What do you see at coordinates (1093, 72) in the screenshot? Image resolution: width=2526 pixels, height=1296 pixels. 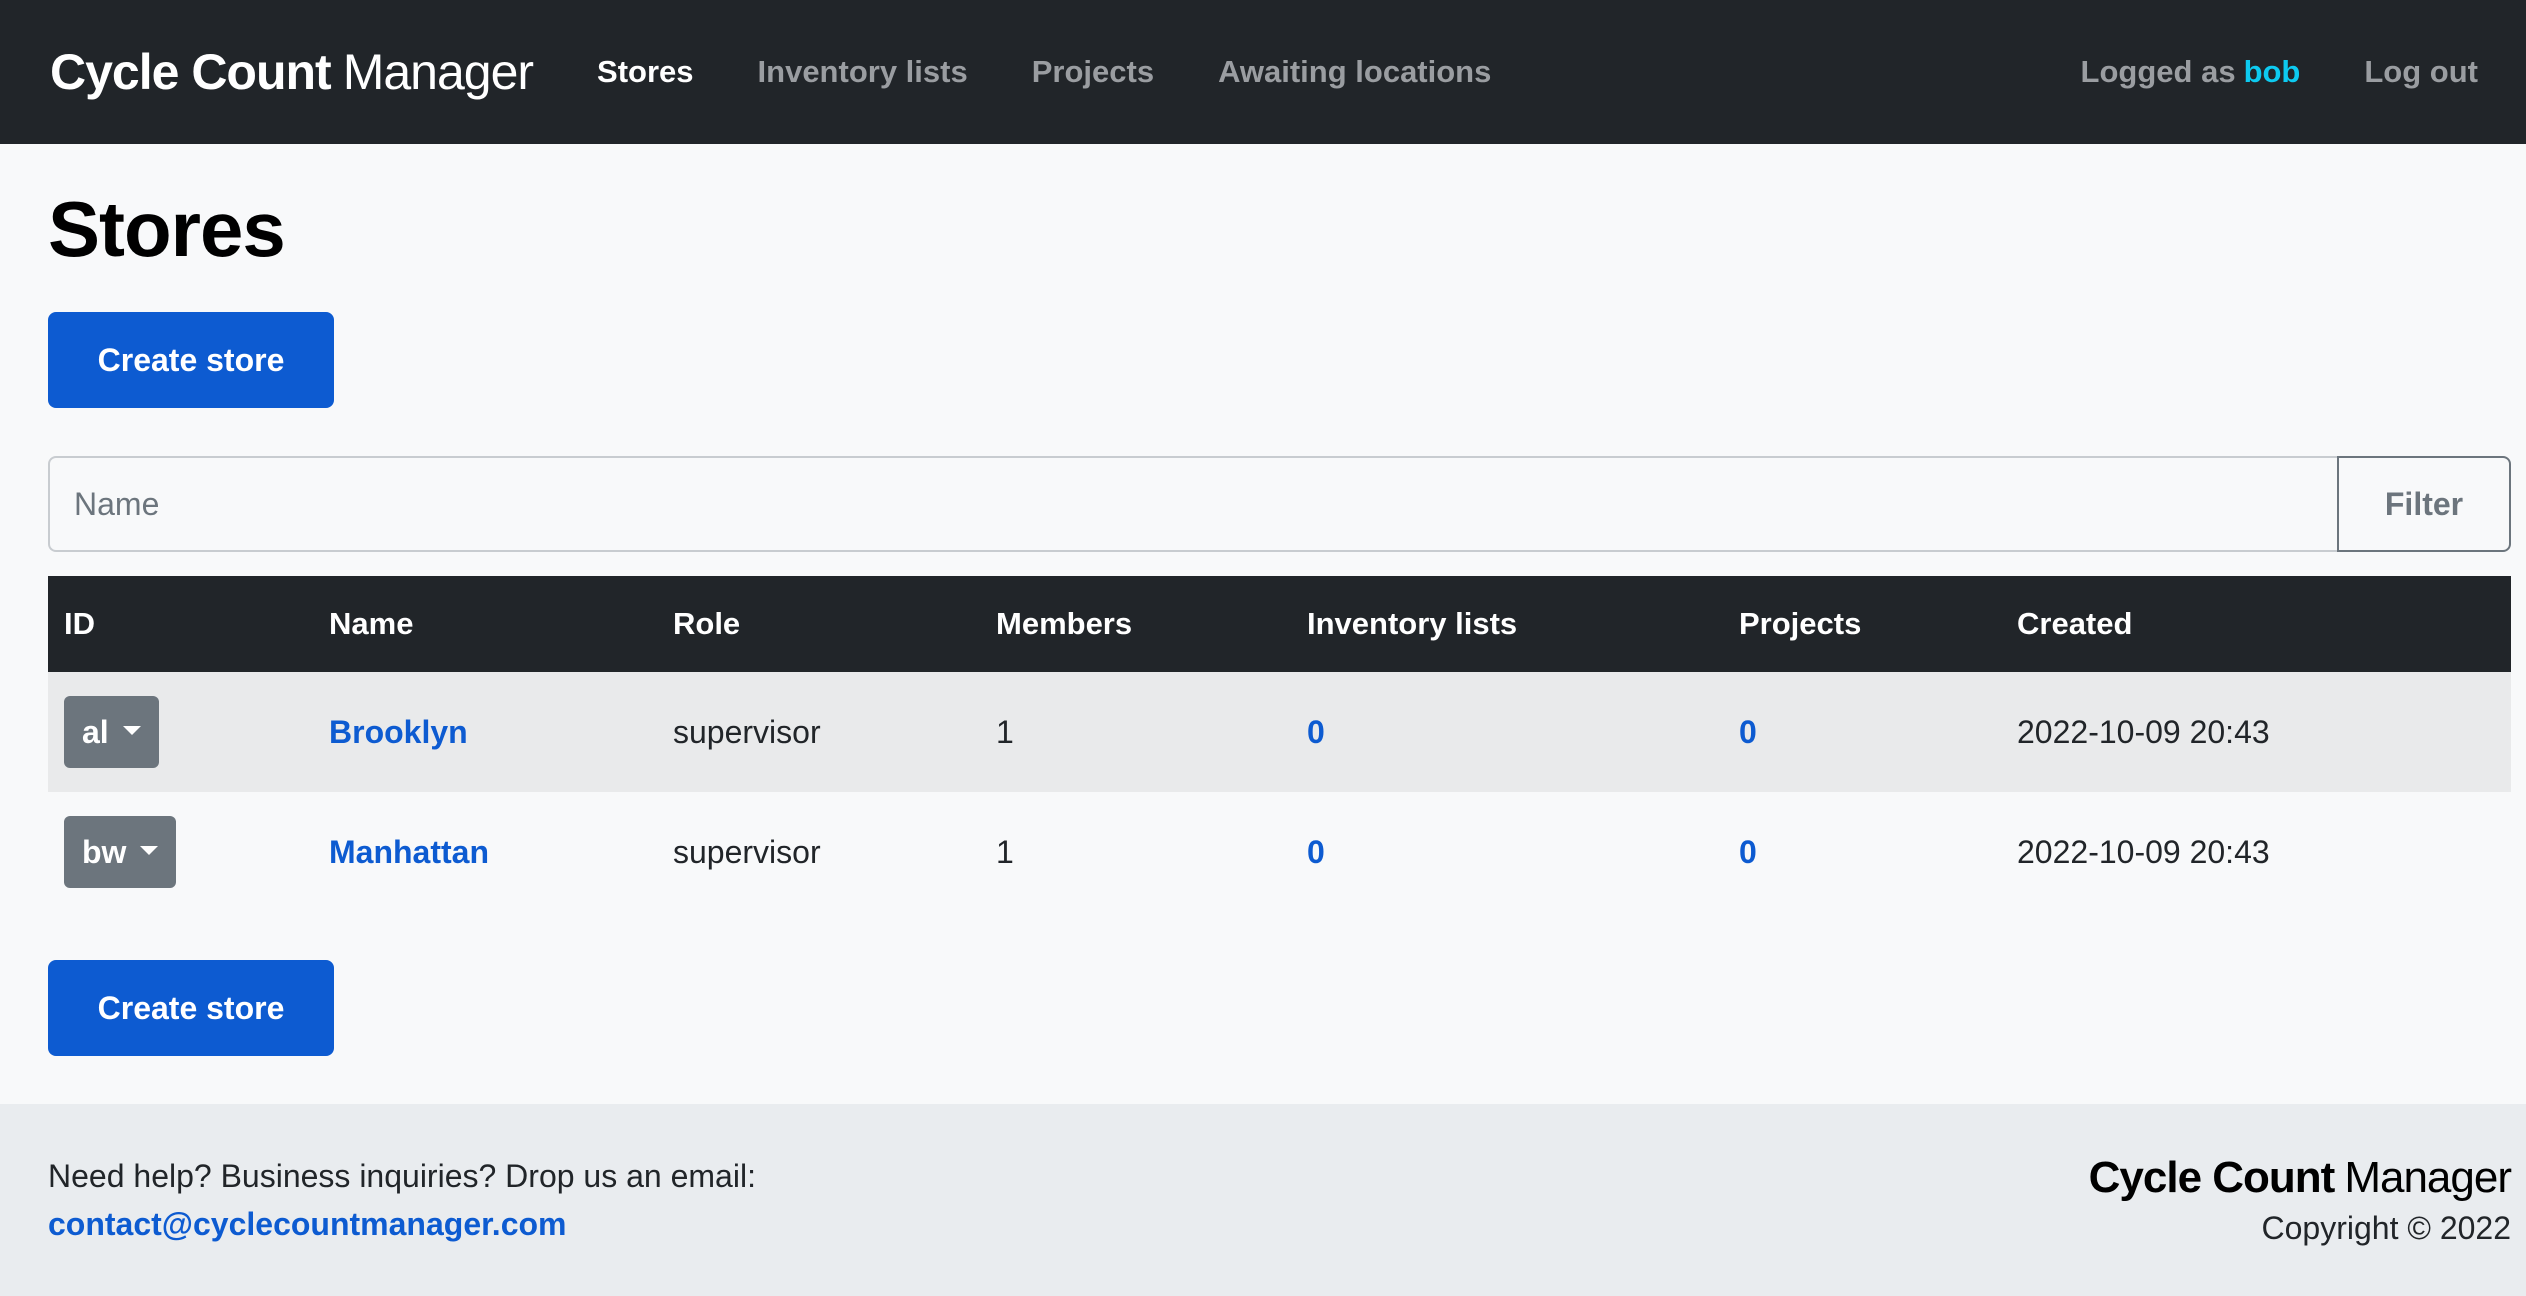 I see `nav-link-projects: Projects` at bounding box center [1093, 72].